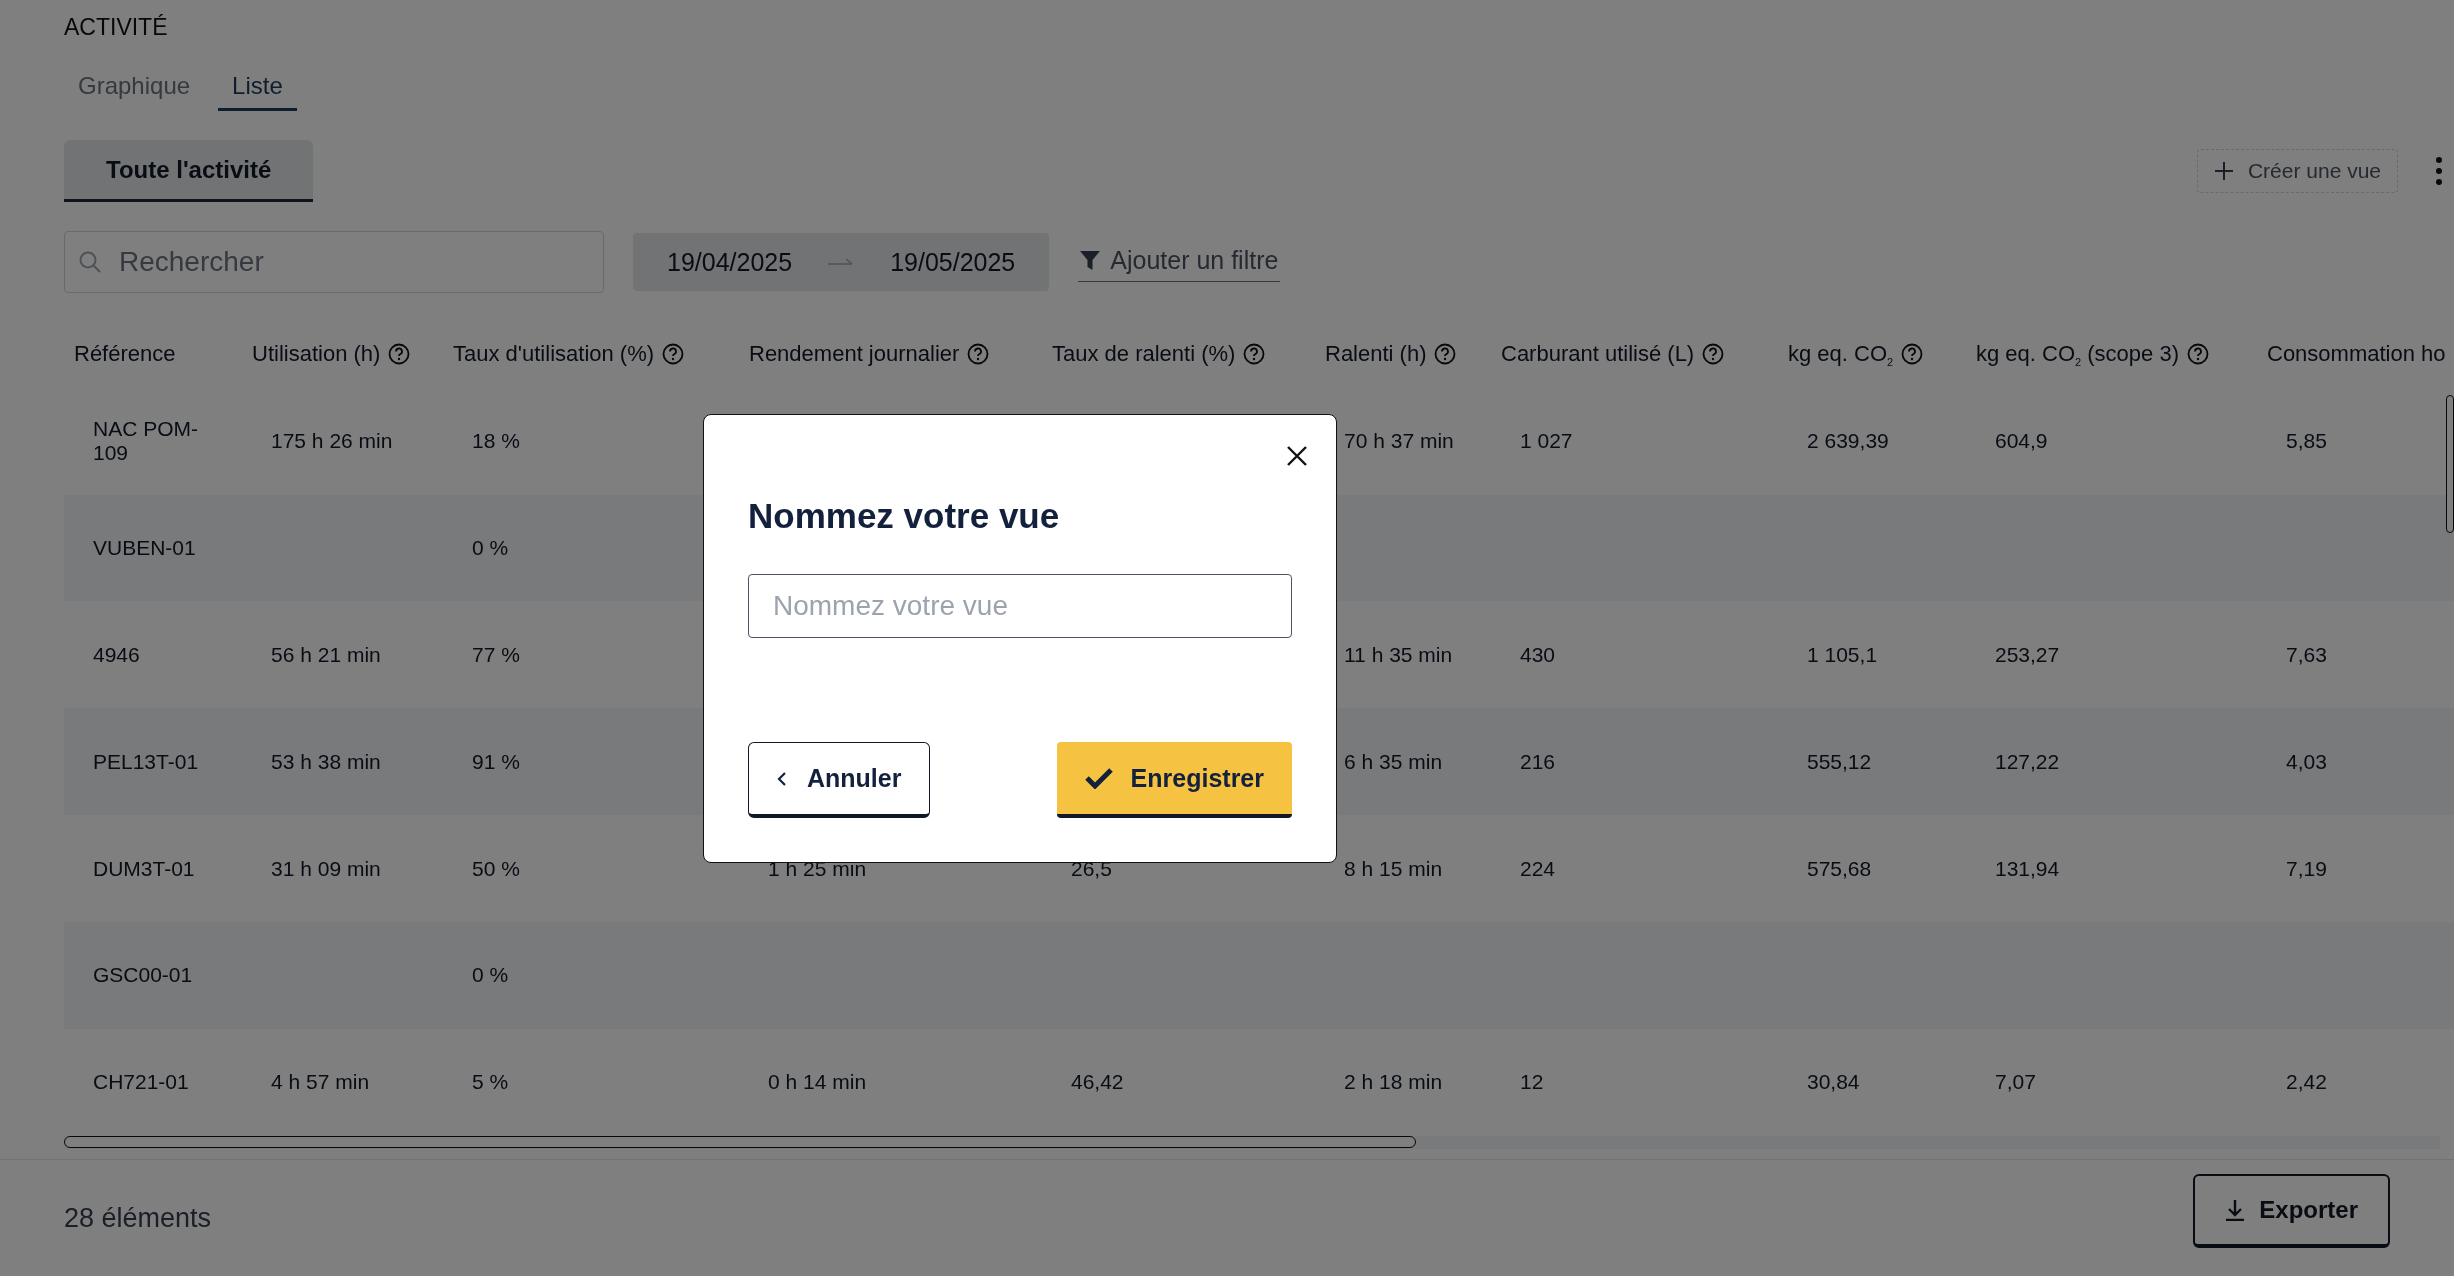 The image size is (2454, 1276). I want to click on table-cell: 430, so click(1538, 654).